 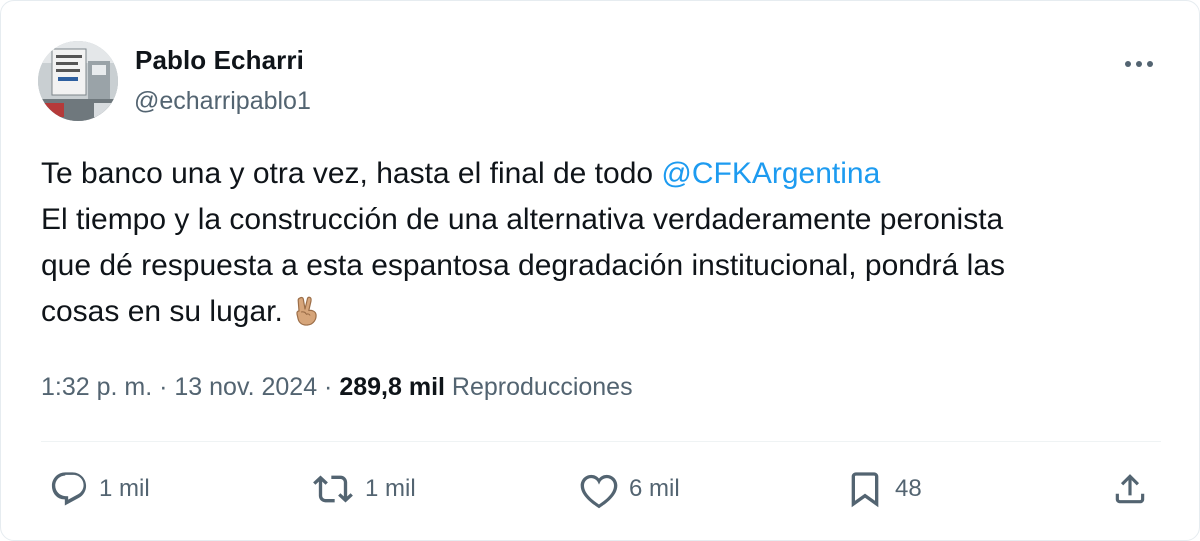 I want to click on action-bar: 1 mil 1 mil 6 mil 48, so click(x=600, y=489).